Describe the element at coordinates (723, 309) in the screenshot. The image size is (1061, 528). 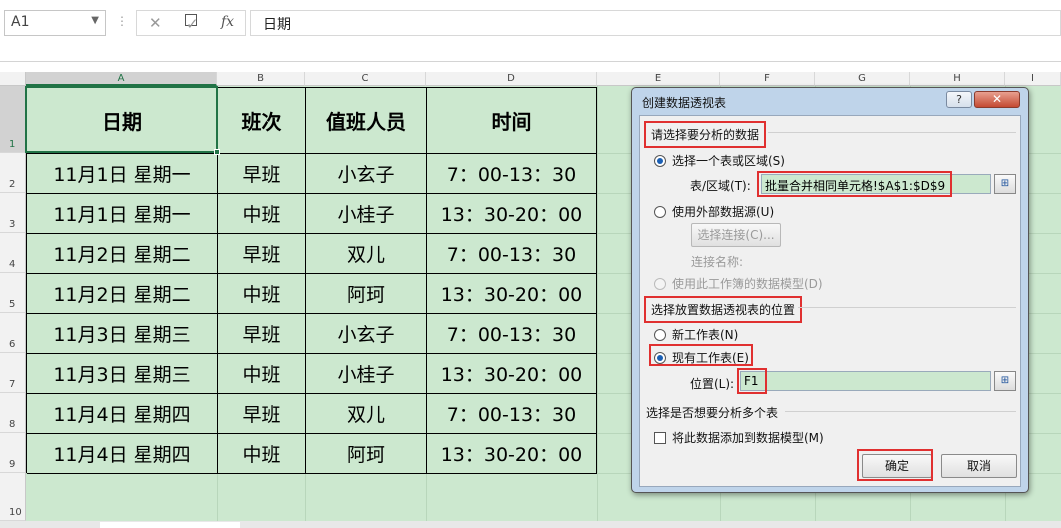
I see `section-location-heading: 选择放置数据透视表的位置` at that location.